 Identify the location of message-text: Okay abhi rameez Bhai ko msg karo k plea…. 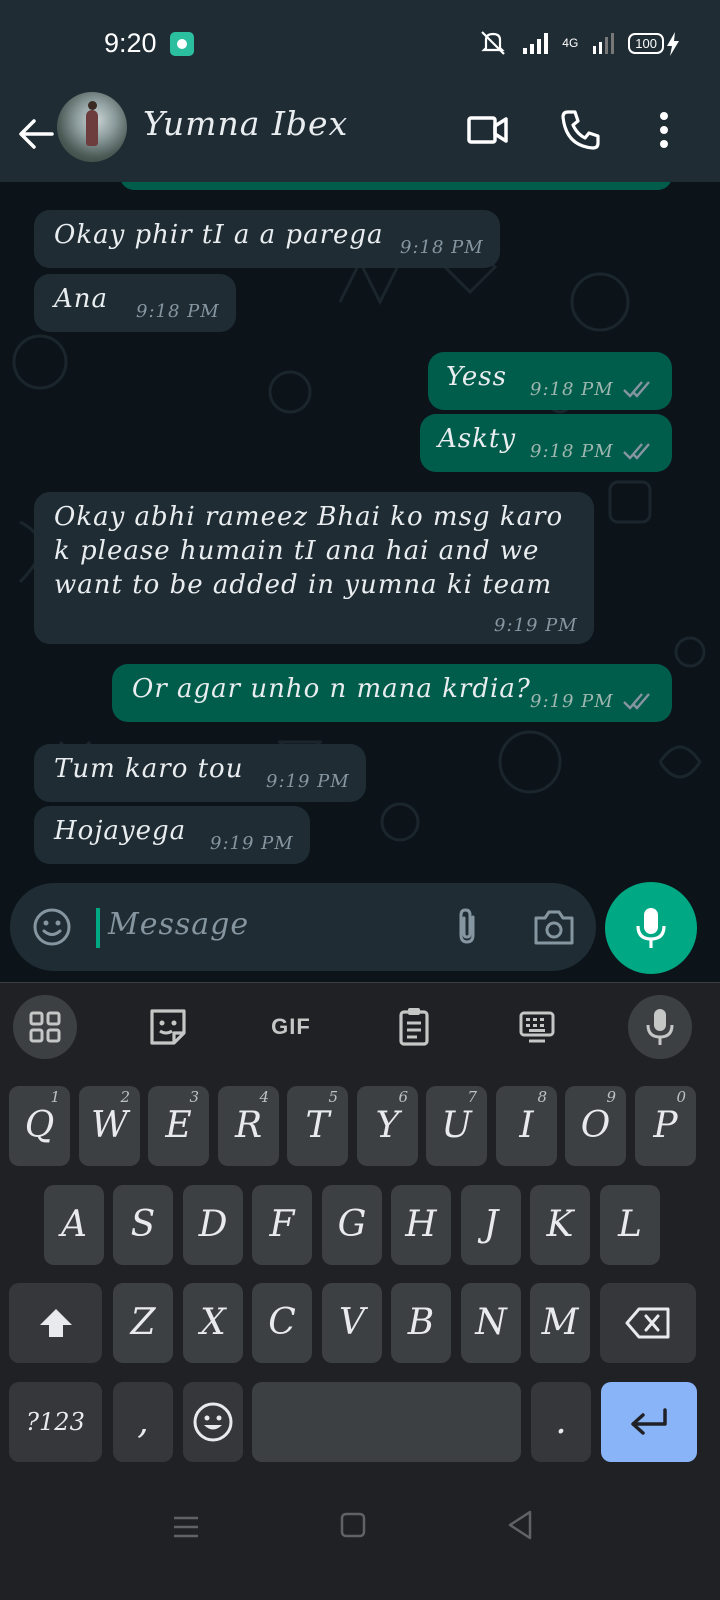
(309, 551).